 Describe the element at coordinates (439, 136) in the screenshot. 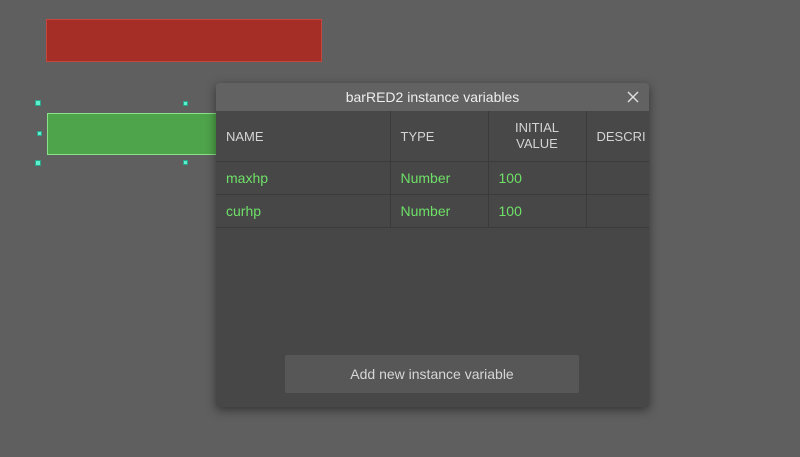

I see `column-header-type: TYPE` at that location.